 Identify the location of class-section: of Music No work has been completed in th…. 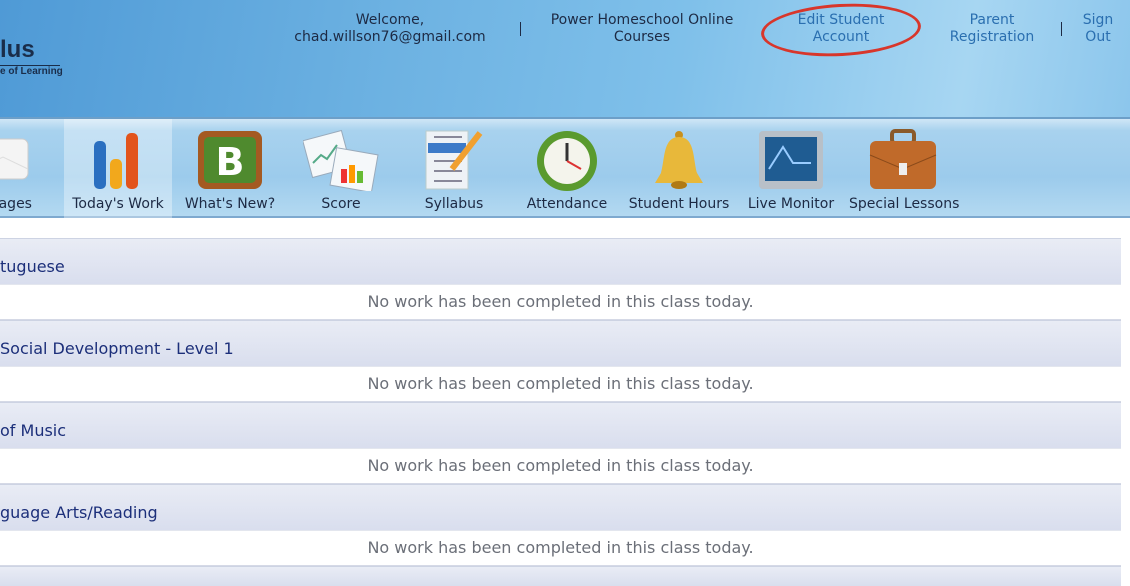
(560, 443).